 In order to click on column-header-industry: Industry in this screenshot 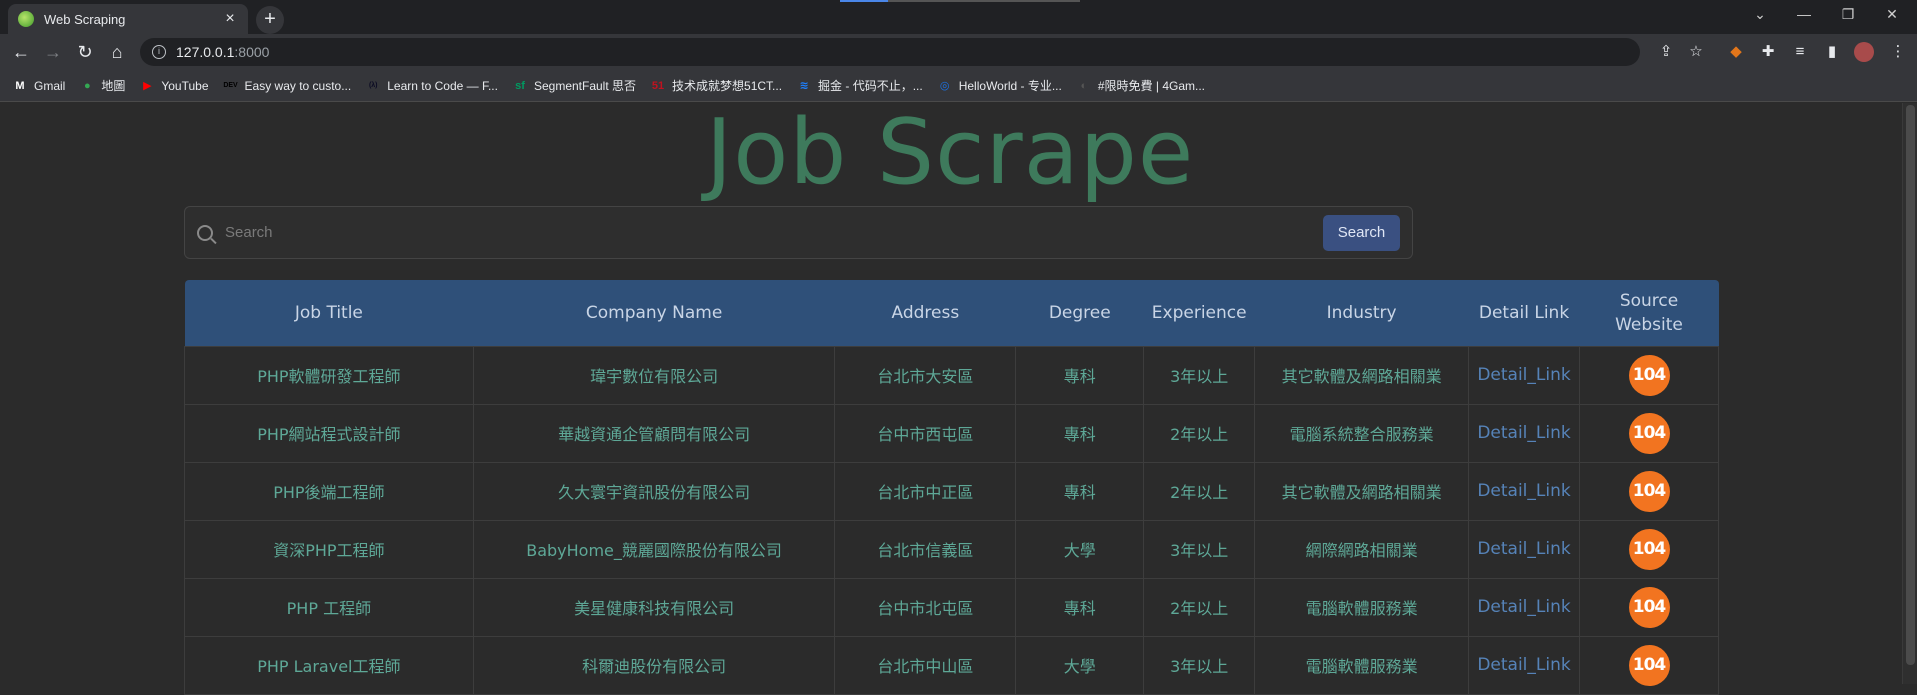, I will do `click(1361, 313)`.